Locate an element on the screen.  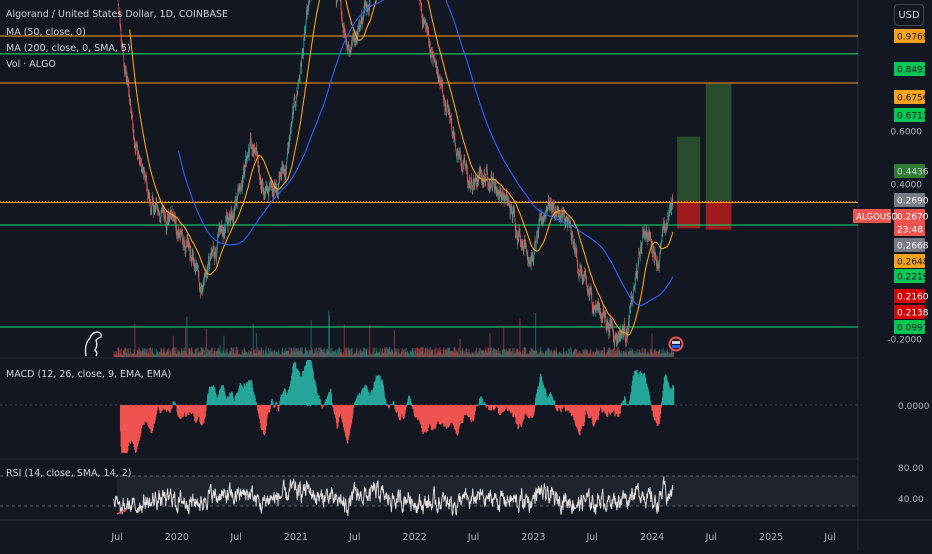
price-tick-label: 0.6000 is located at coordinates (907, 133).